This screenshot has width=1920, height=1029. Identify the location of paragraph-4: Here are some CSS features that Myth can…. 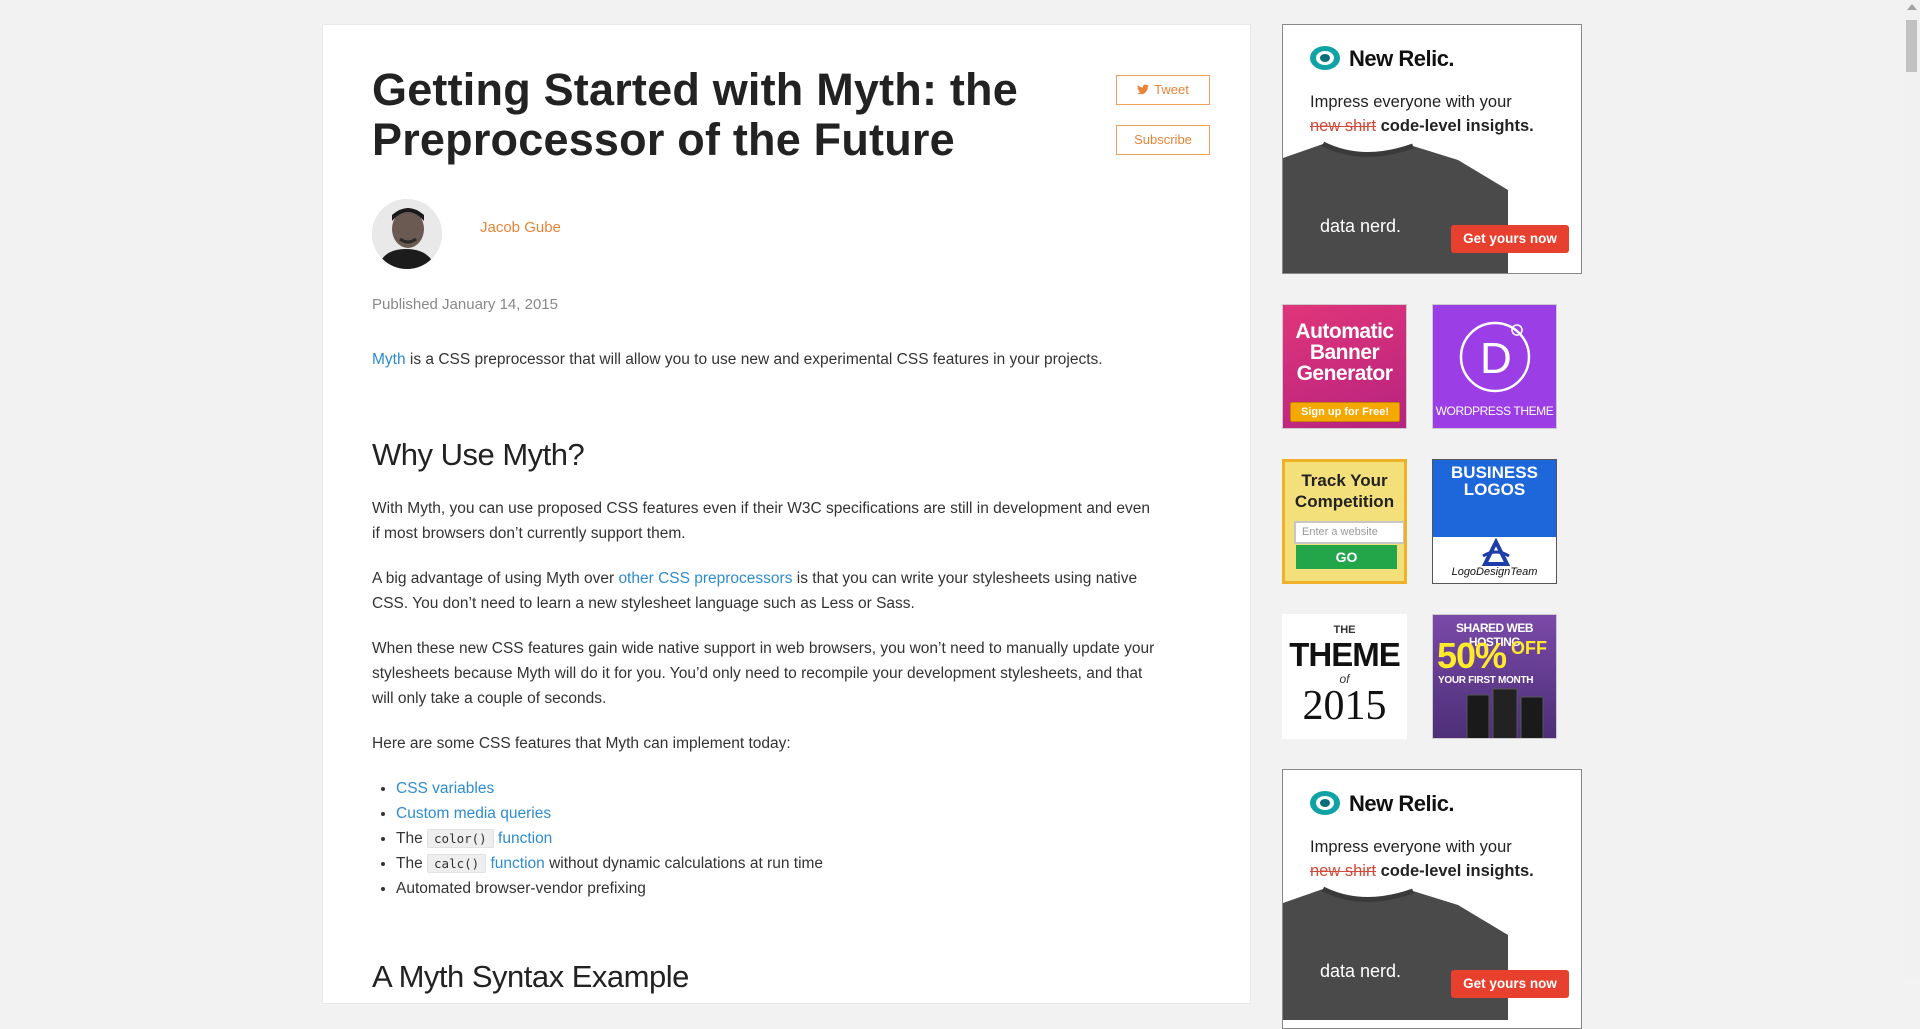
(581, 743).